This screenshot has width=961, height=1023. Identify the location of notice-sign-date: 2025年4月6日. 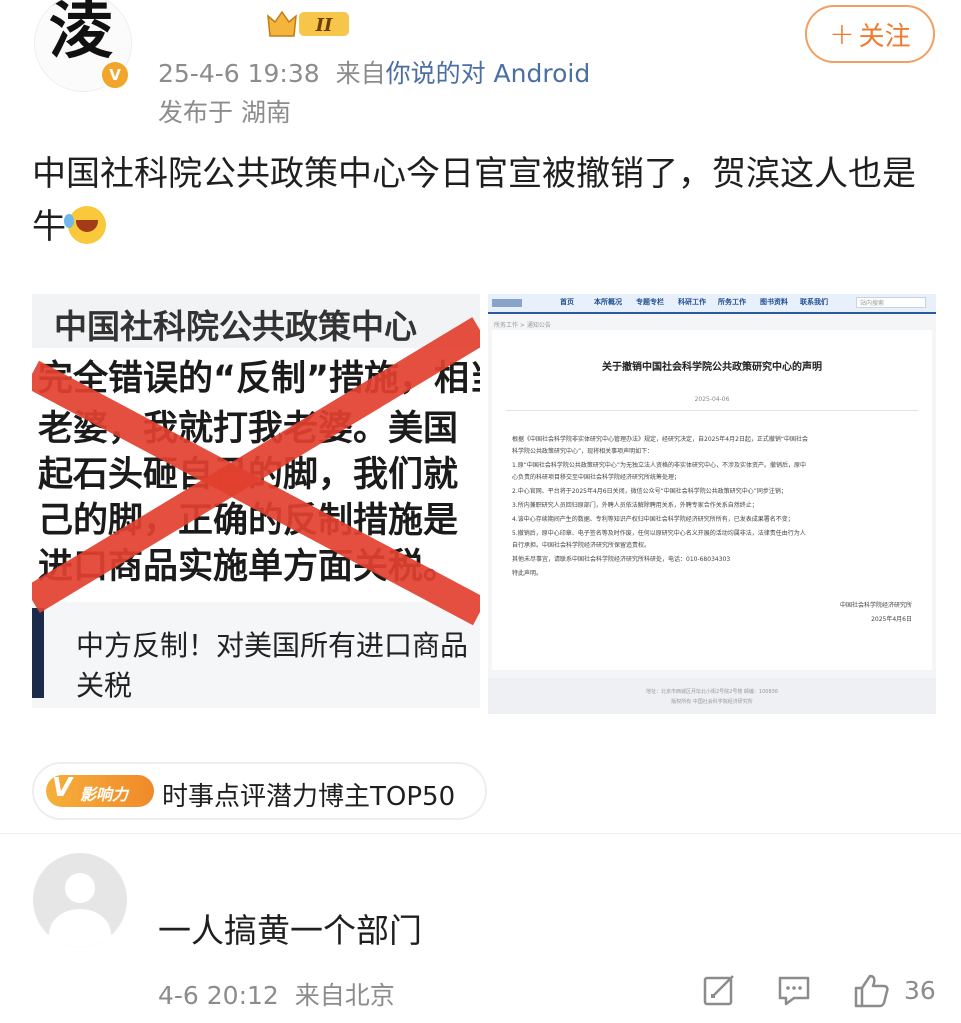
(891, 619).